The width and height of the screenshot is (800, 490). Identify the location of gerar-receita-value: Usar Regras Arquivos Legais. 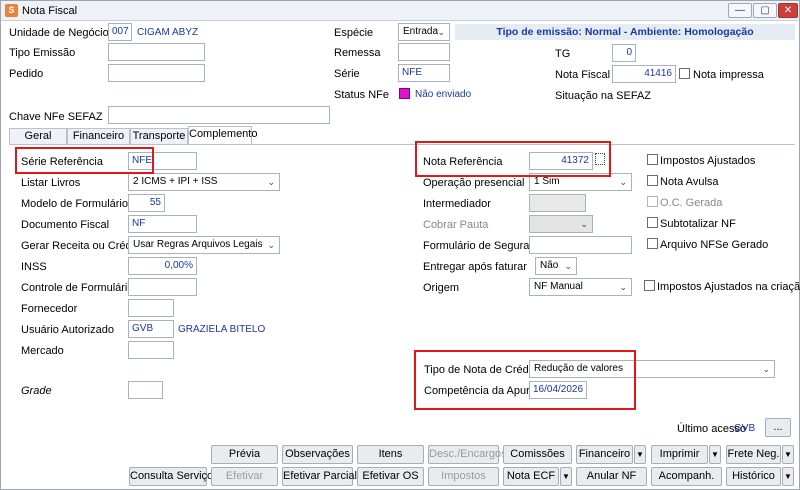
(198, 244).